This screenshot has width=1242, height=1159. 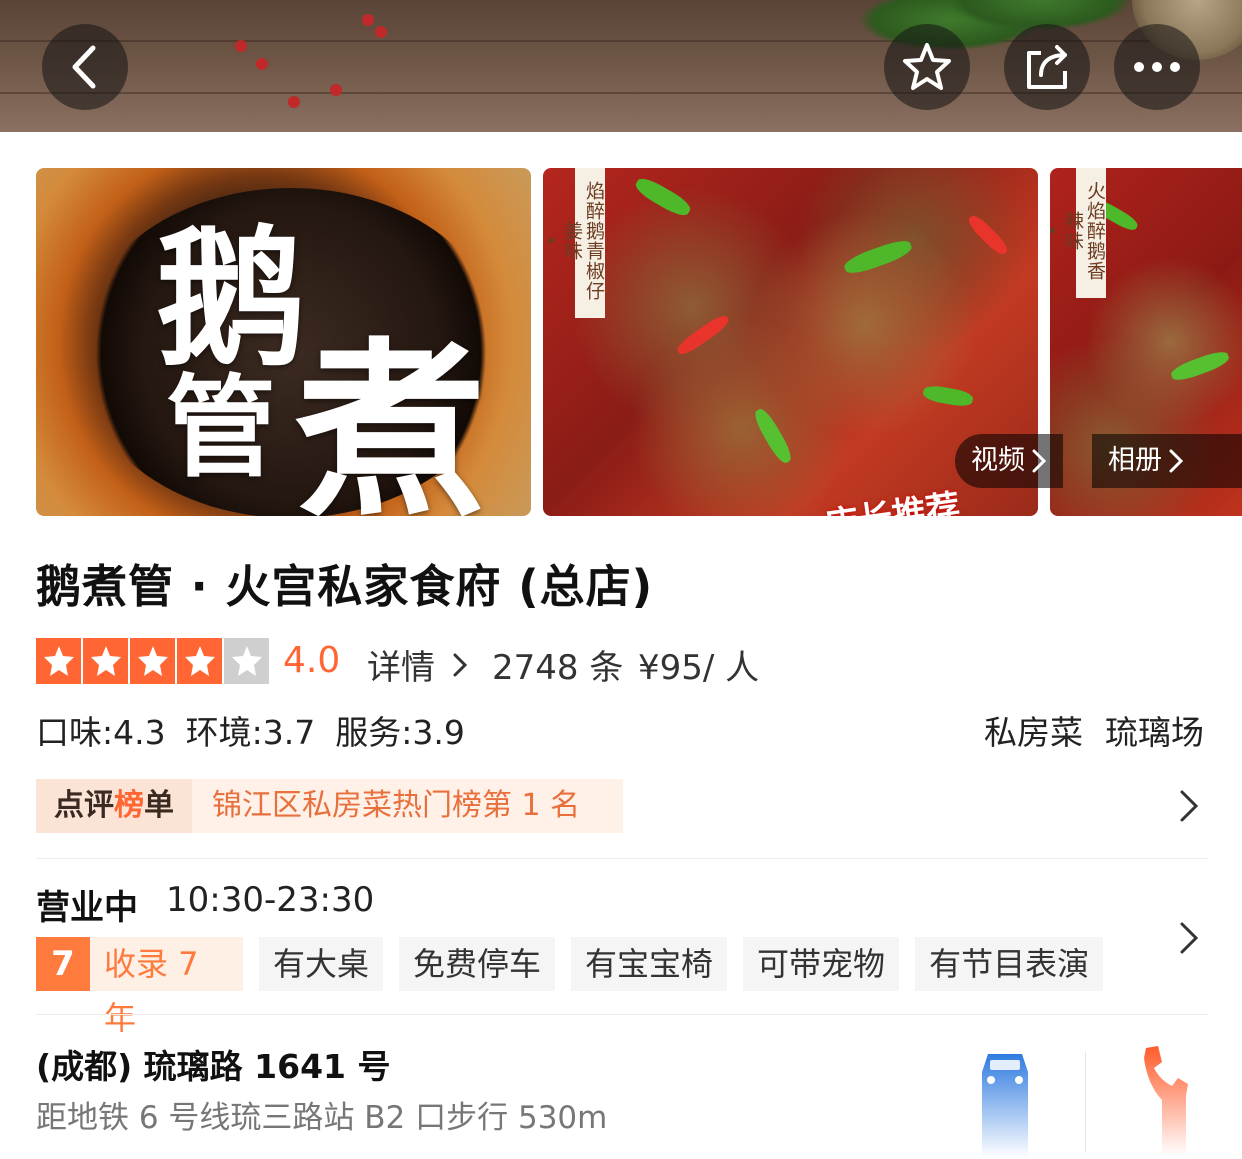 I want to click on ranking-banner: 点评榜单 锦江区私房菜热门榜第 1 名, so click(x=329, y=806).